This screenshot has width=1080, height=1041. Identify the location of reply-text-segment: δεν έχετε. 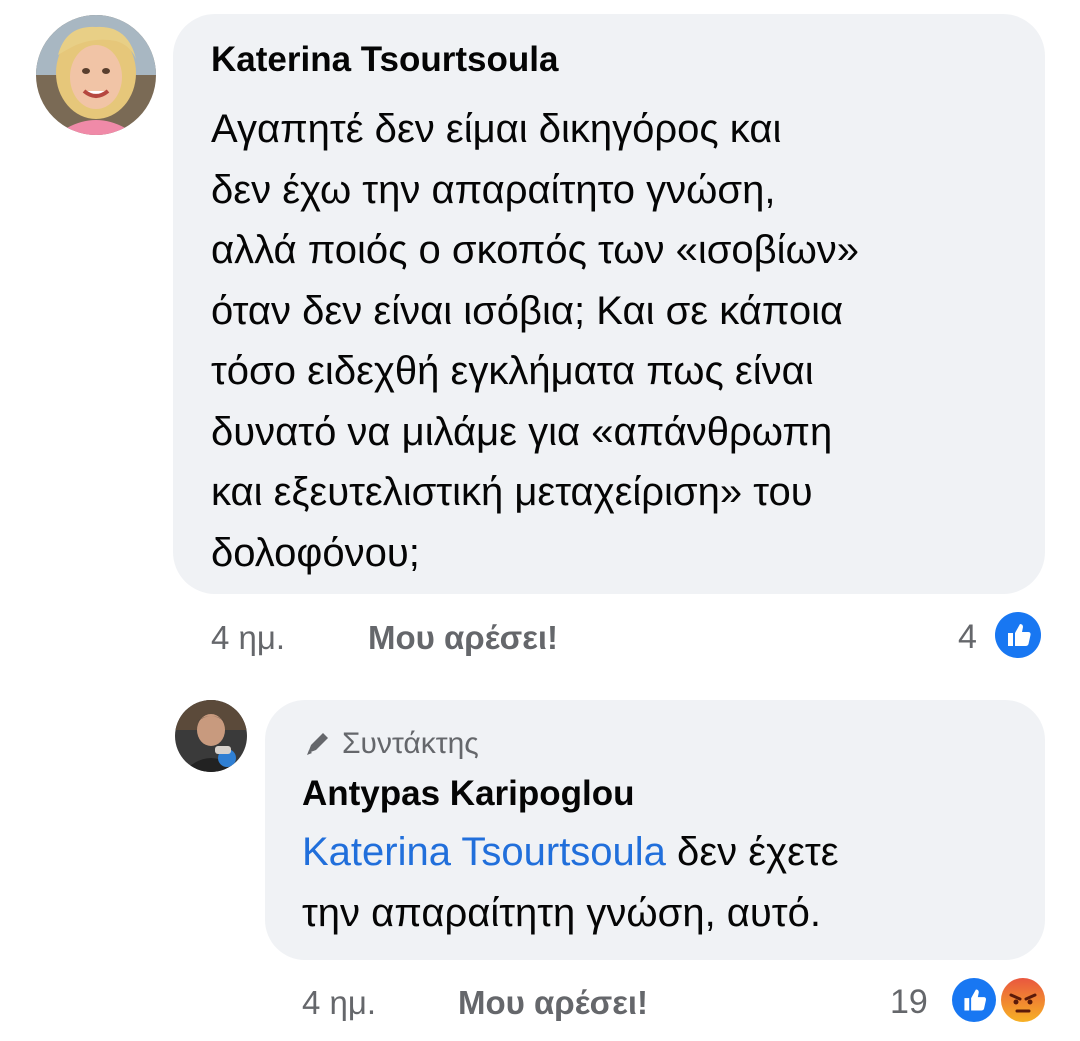
(752, 852).